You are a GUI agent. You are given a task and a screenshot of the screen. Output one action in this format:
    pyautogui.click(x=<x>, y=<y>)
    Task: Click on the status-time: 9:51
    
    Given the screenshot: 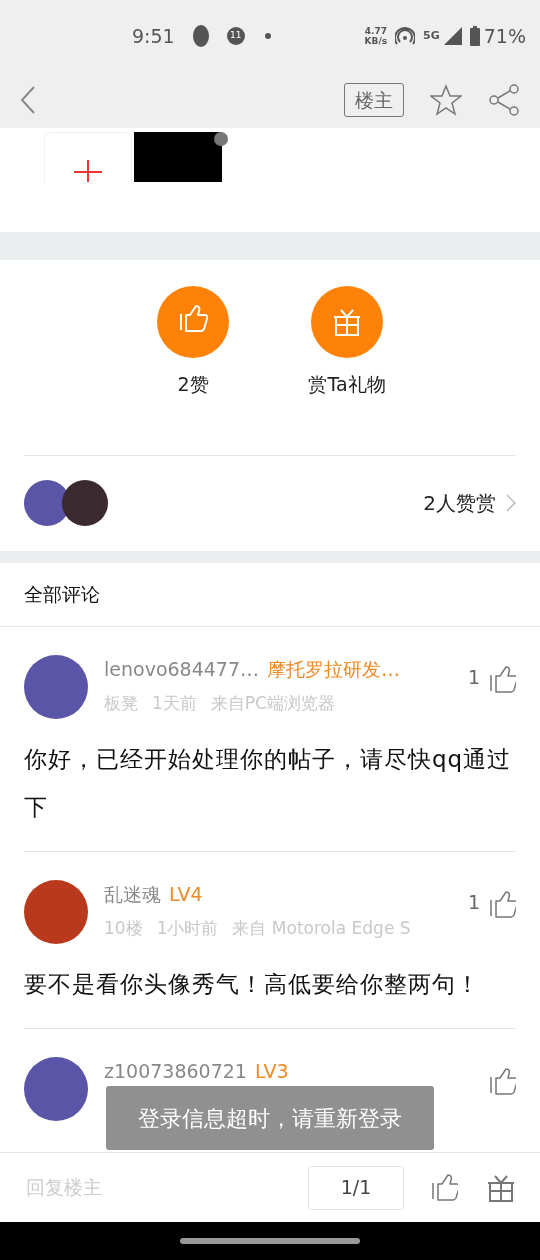 What is the action you would take?
    pyautogui.click(x=153, y=36)
    